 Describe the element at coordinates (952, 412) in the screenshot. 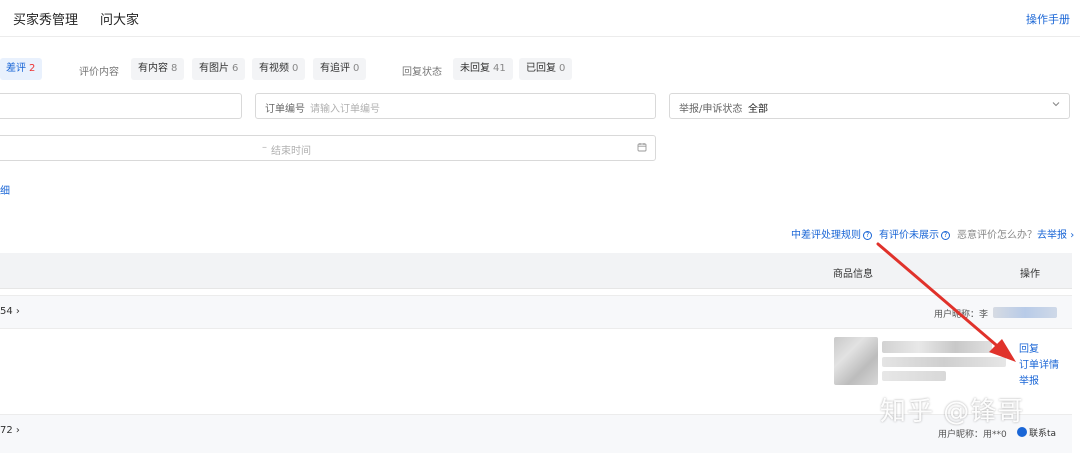

I see `watermark: 知乎 @锋哥` at that location.